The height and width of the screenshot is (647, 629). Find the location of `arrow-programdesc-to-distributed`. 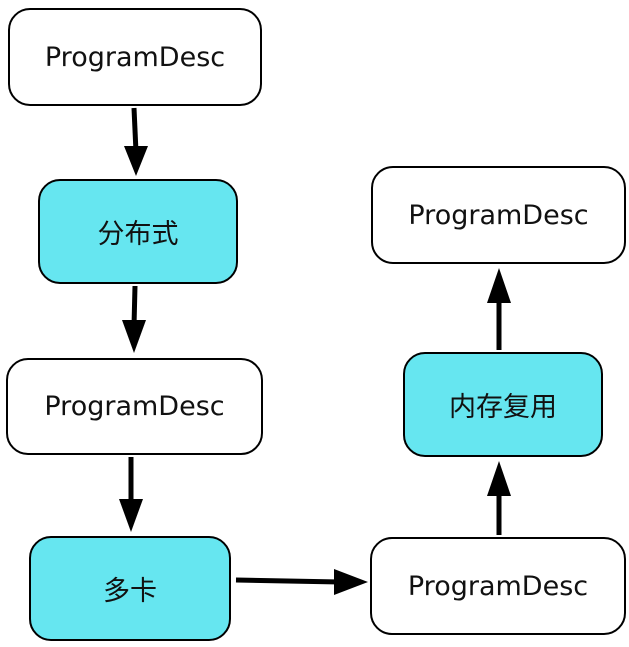

arrow-programdesc-to-distributed is located at coordinates (136, 141).